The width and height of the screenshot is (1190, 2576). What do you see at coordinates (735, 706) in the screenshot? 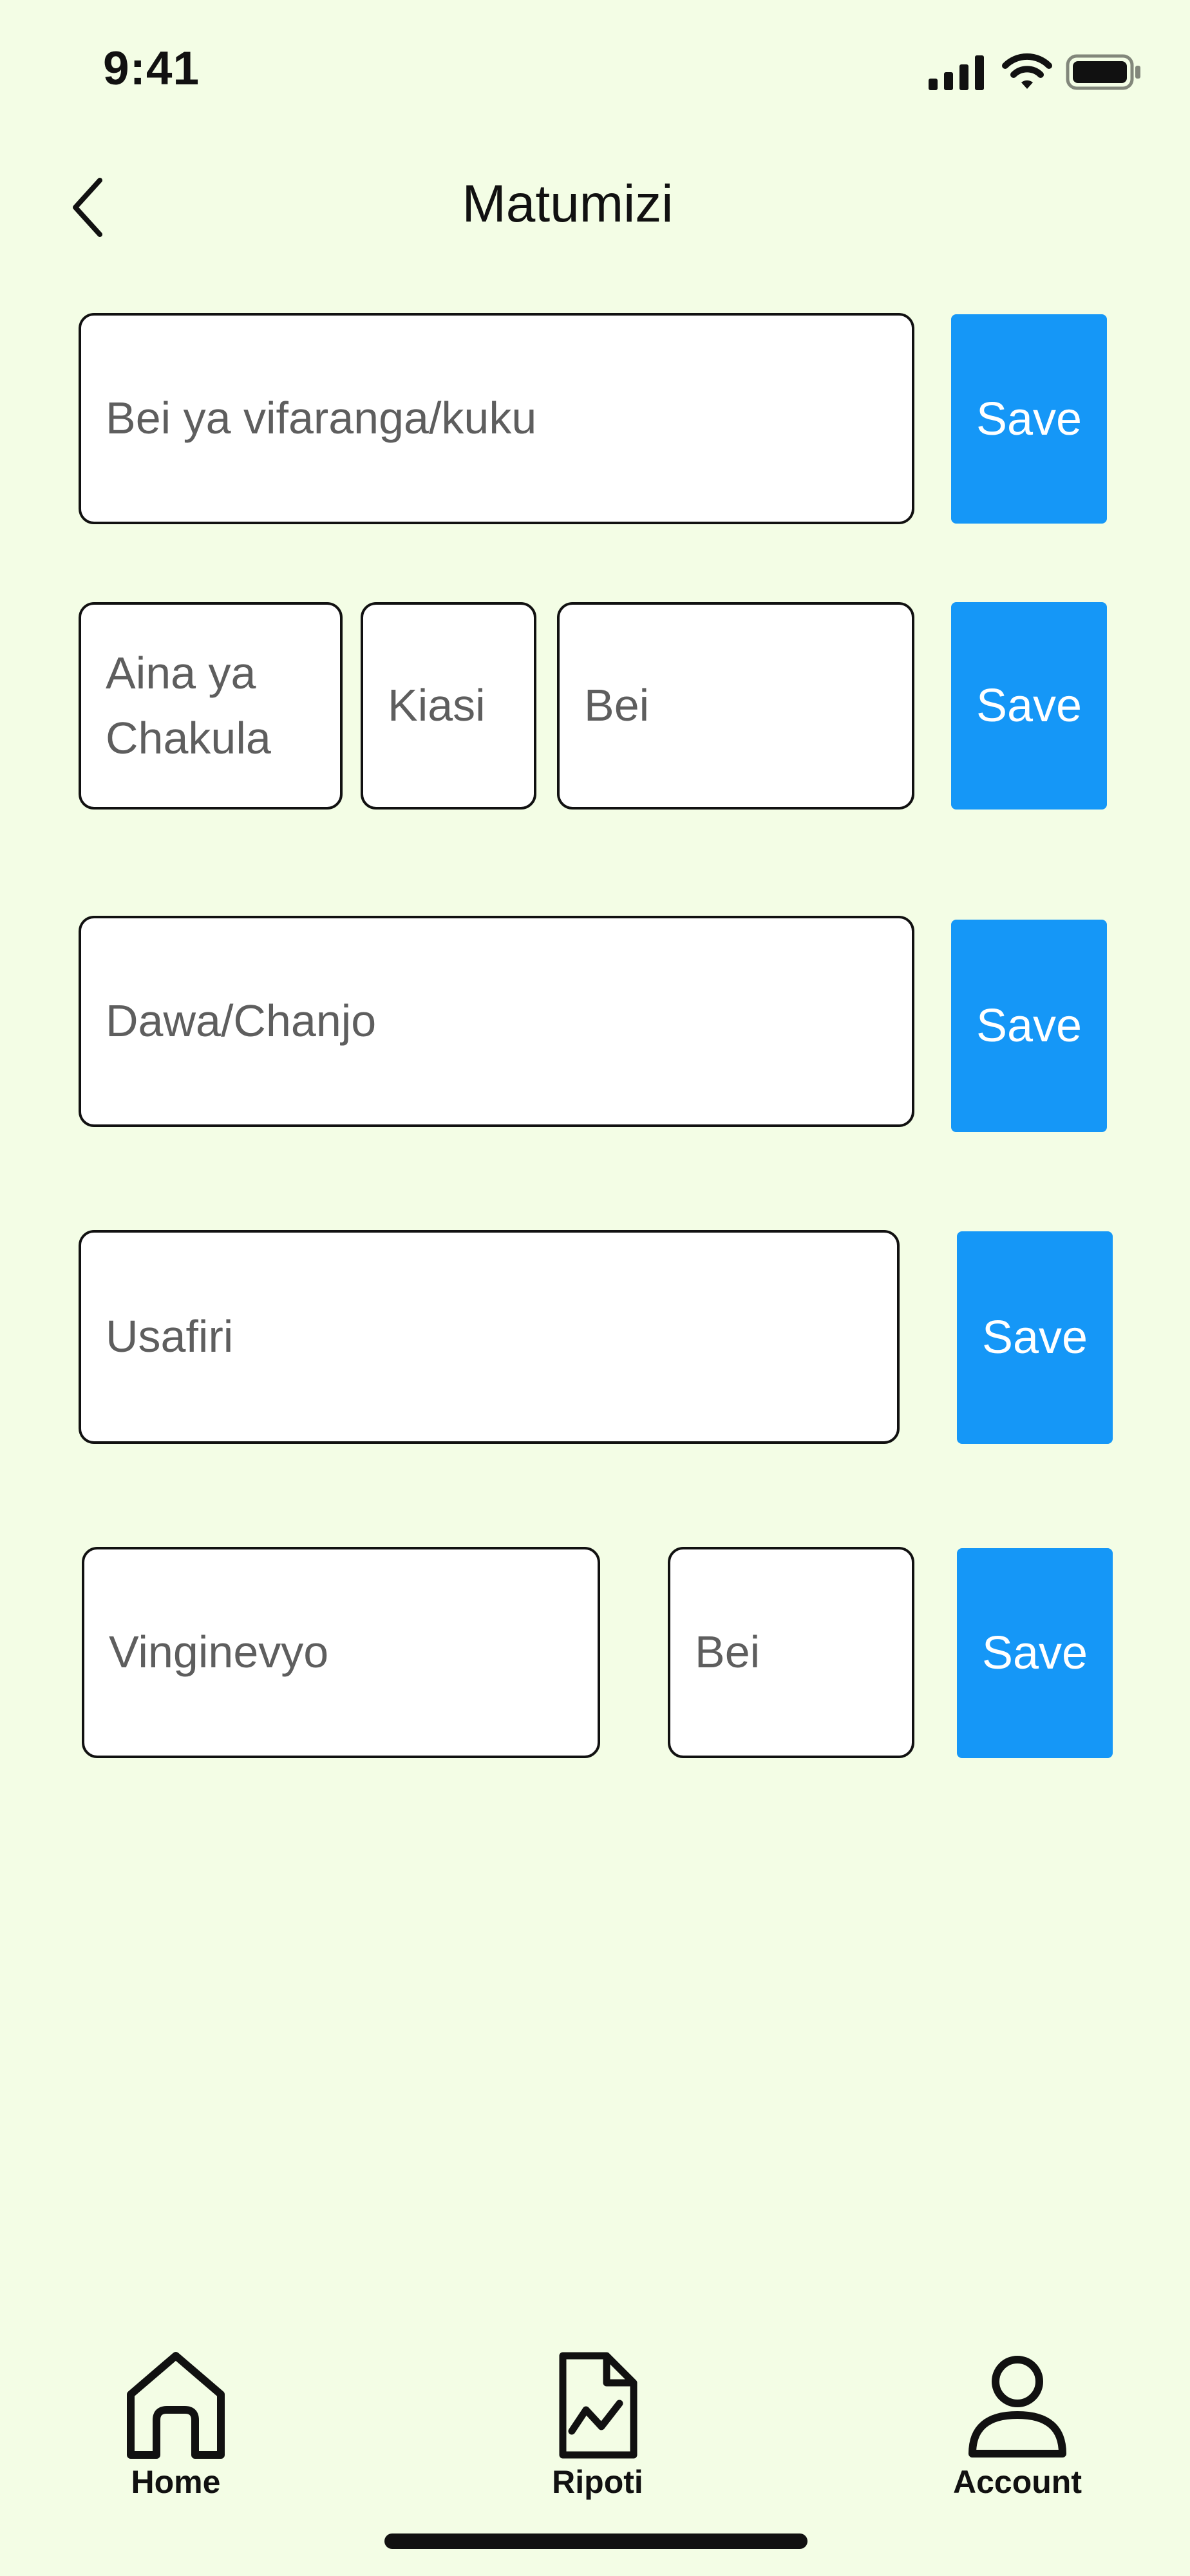
I see `food-price-field: Bei` at bounding box center [735, 706].